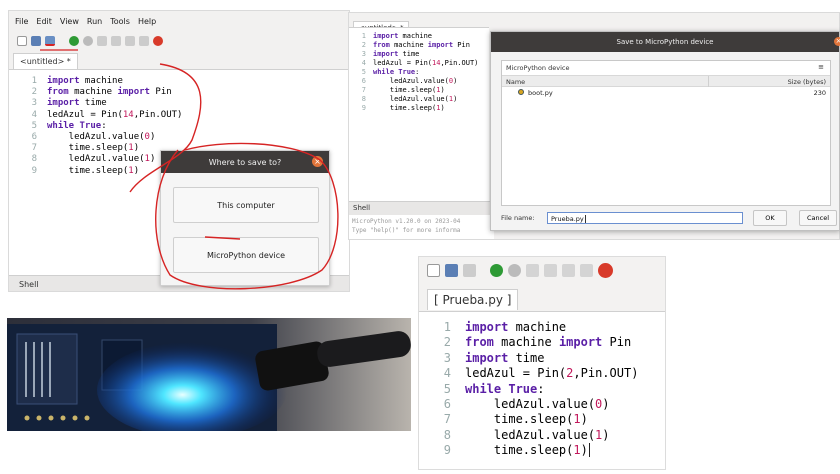  Describe the element at coordinates (818, 218) in the screenshot. I see `cancel-button: Cancel` at that location.